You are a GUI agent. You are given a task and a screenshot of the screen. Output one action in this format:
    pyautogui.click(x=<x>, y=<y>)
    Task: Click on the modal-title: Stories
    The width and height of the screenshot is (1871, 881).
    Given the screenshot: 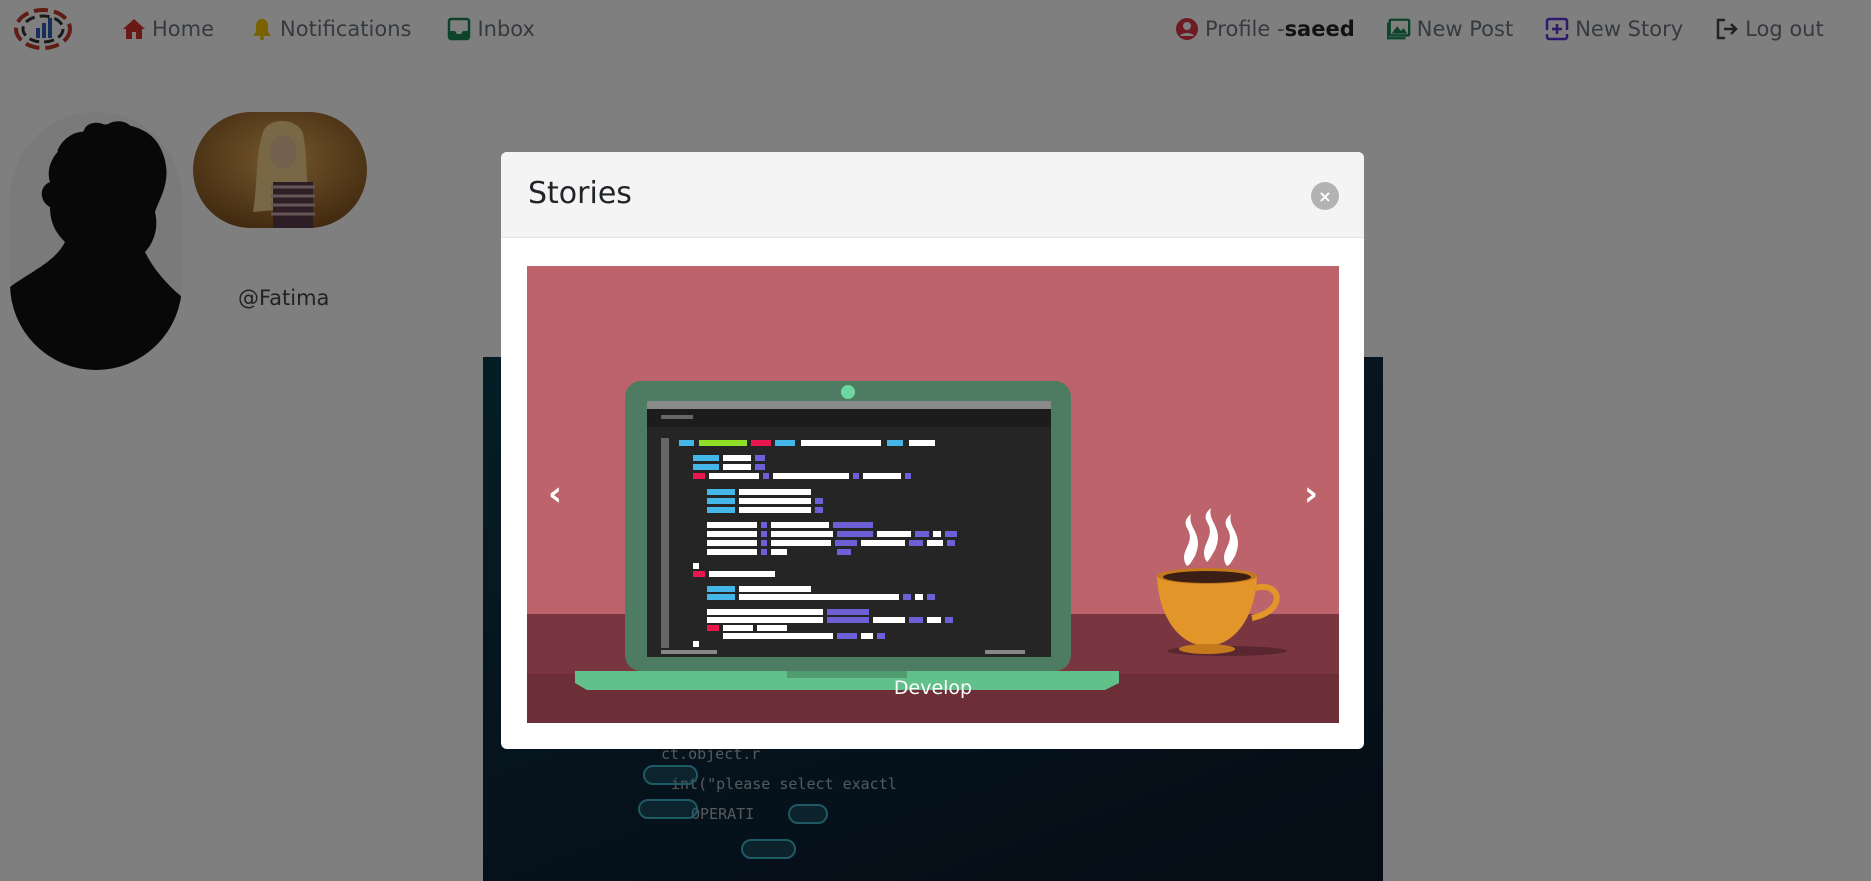 What is the action you would take?
    pyautogui.click(x=580, y=193)
    